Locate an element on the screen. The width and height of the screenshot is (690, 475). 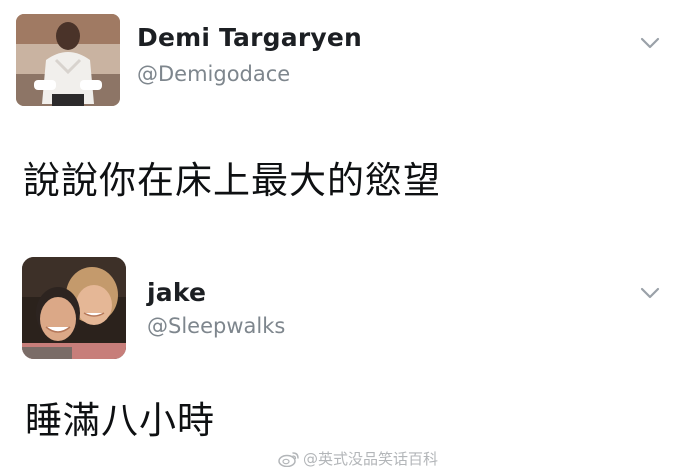
author-handle: @Demigodace is located at coordinates (213, 74).